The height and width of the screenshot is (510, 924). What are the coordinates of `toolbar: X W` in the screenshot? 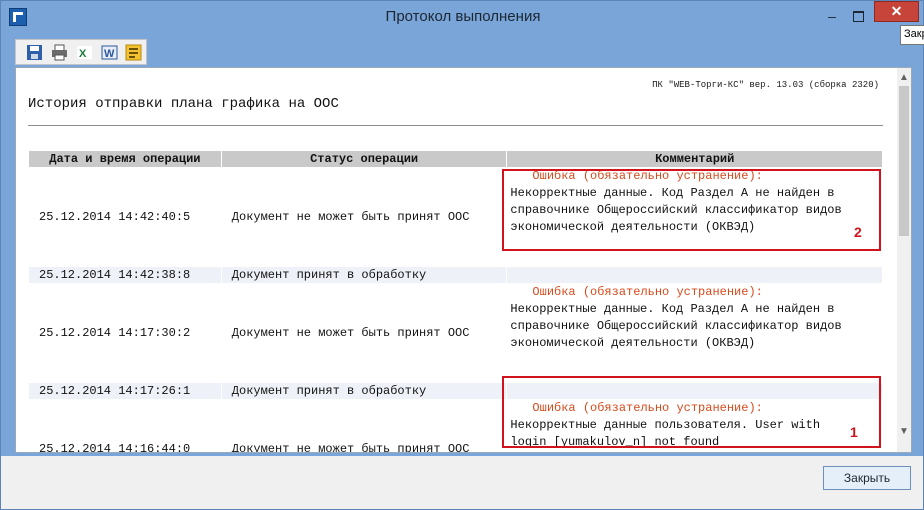 It's located at (81, 52).